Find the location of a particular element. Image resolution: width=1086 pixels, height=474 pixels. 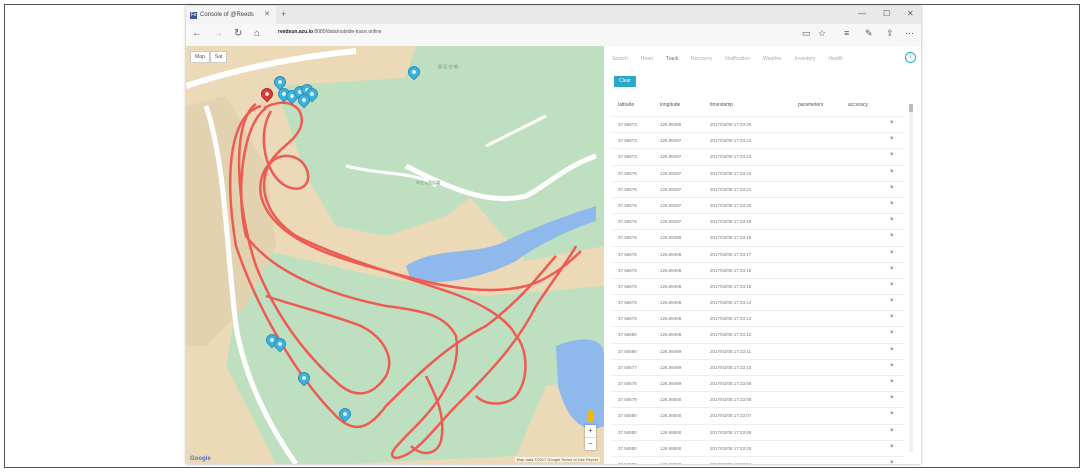

header-latitude: latitude is located at coordinates (626, 105).